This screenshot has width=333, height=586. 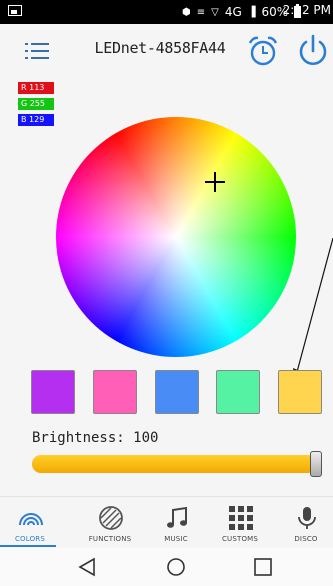 What do you see at coordinates (316, 464) in the screenshot?
I see `brightness-slider-thumb` at bounding box center [316, 464].